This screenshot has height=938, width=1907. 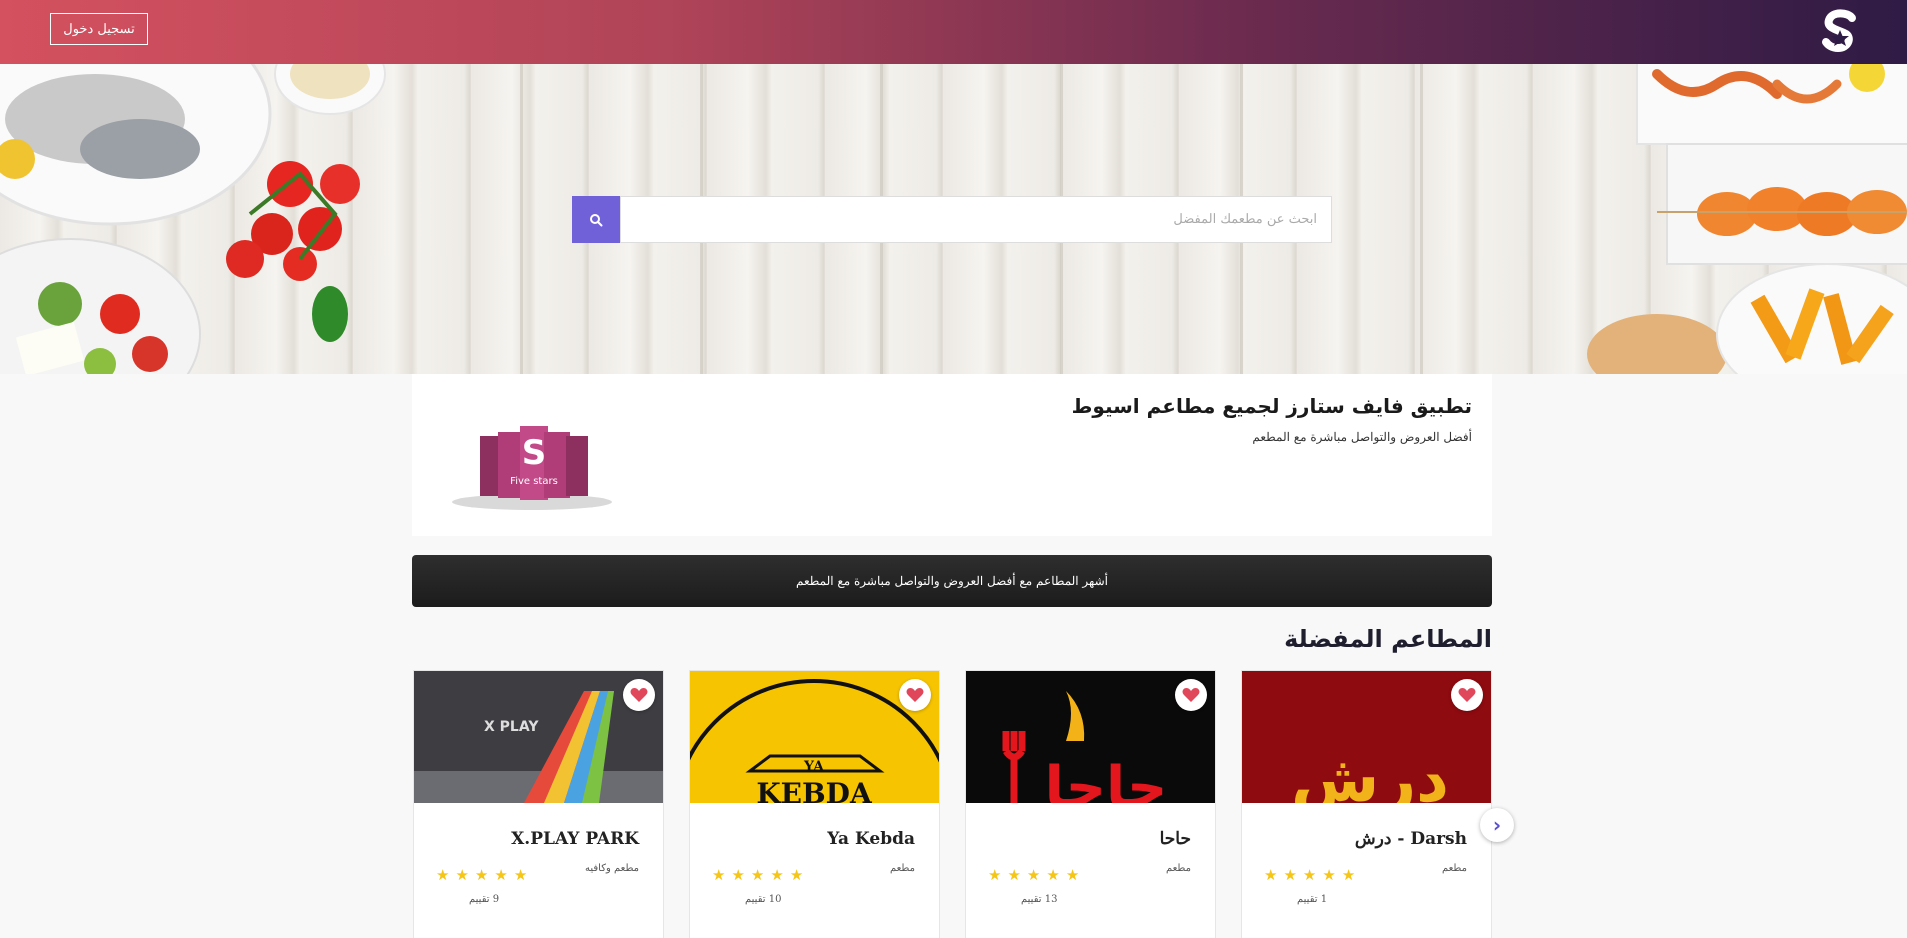 I want to click on rating-count: 1 تقييم, so click(x=1312, y=899).